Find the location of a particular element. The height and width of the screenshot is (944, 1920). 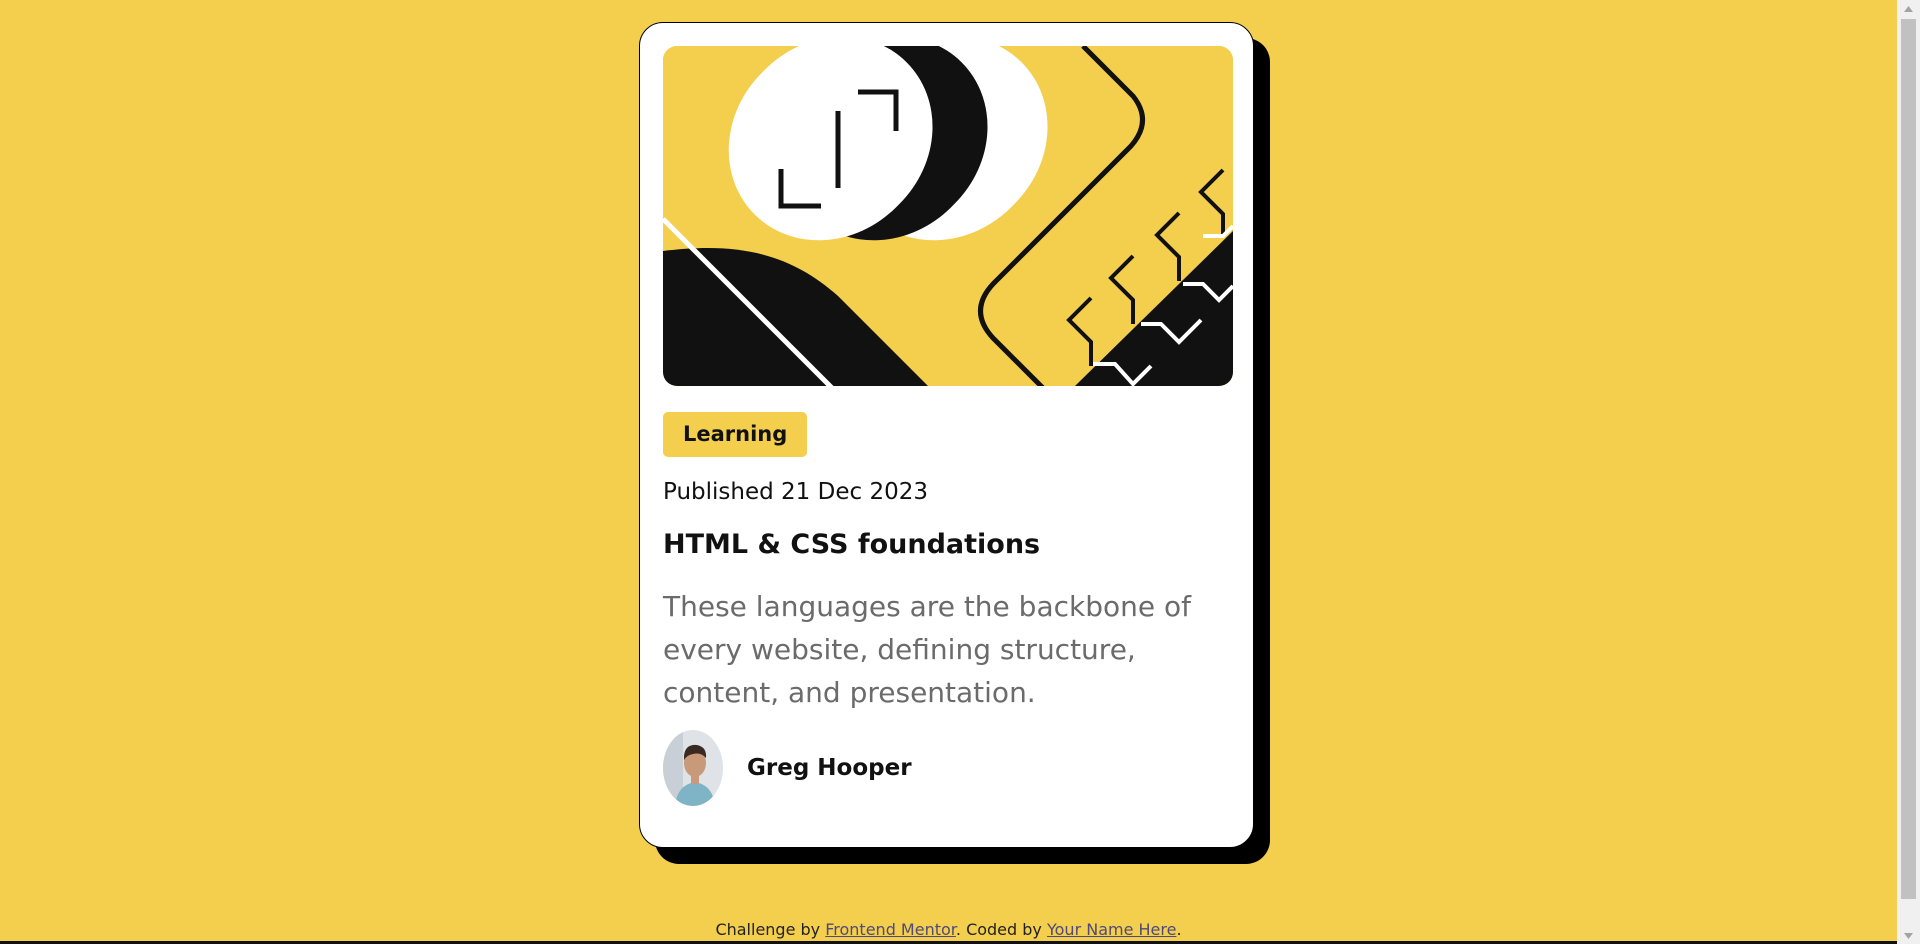

author: Greg Hooper is located at coordinates (787, 768).